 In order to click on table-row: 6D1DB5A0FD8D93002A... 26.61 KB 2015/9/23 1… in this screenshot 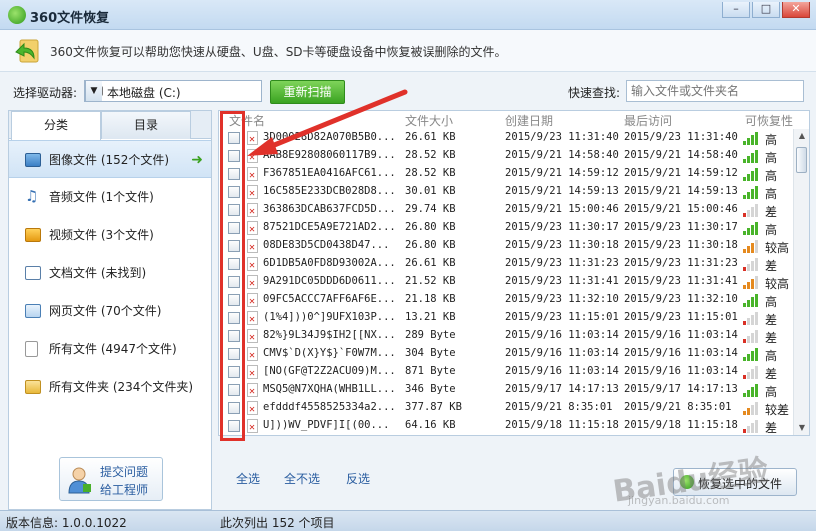, I will do `click(506, 264)`.